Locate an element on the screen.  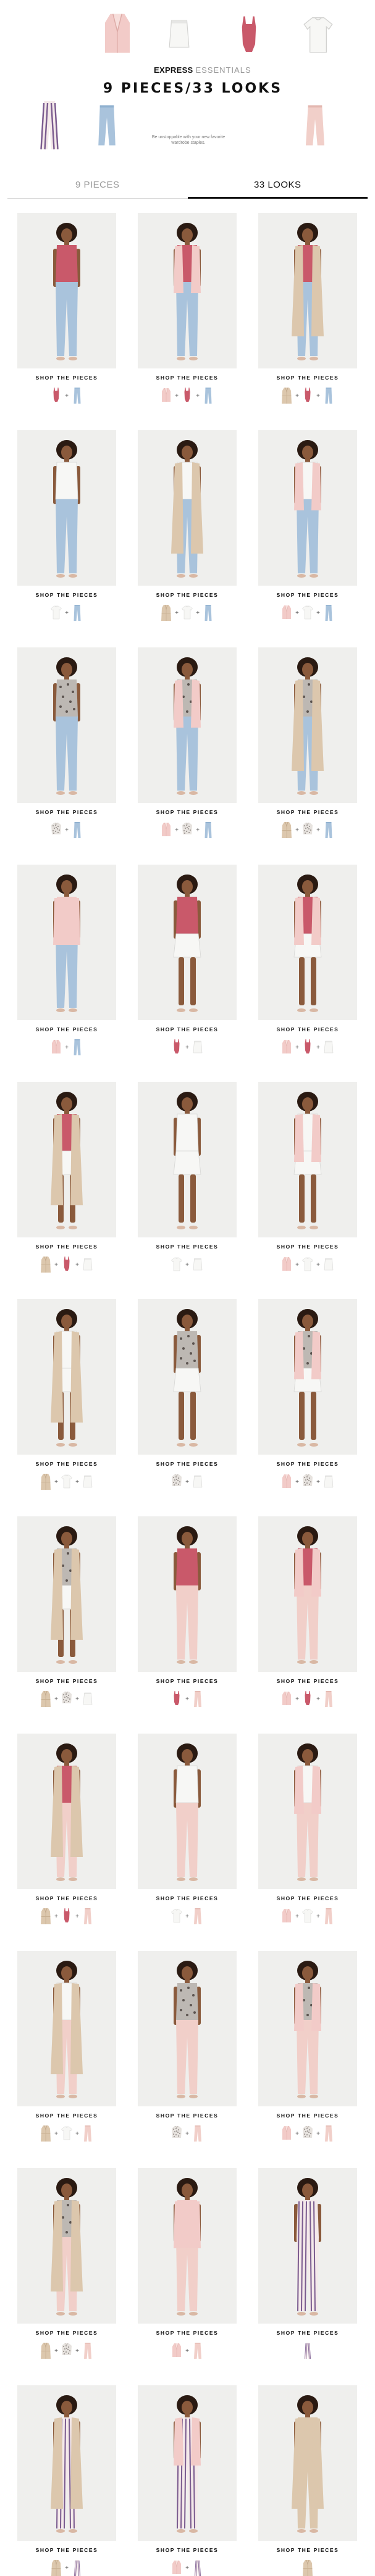
pink-pants-product-image is located at coordinates (315, 125).